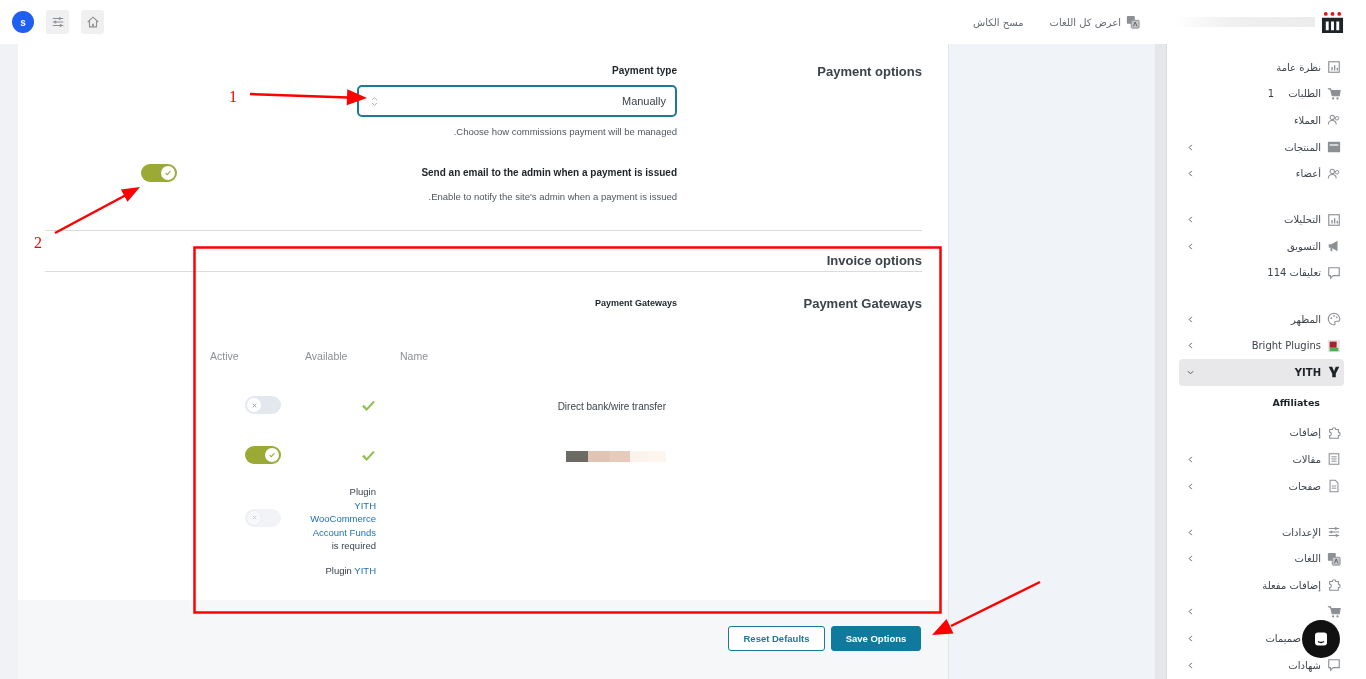  What do you see at coordinates (552, 197) in the screenshot?
I see `help-text: .Enable to notify the site's admin when a payment is issued` at bounding box center [552, 197].